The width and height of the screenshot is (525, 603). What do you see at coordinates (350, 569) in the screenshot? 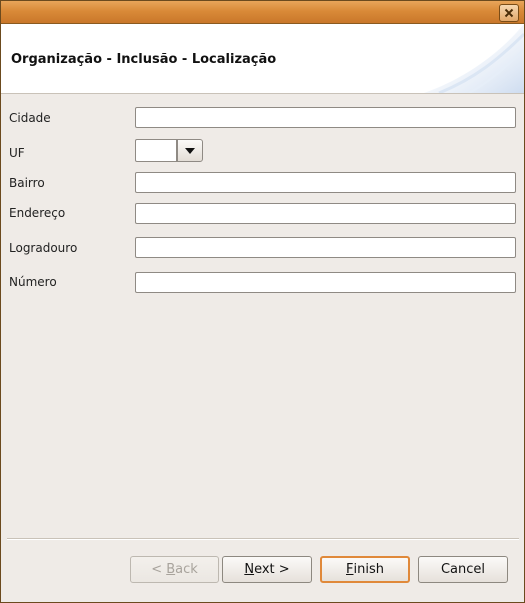
I see `finish-mnemonic: F` at bounding box center [350, 569].